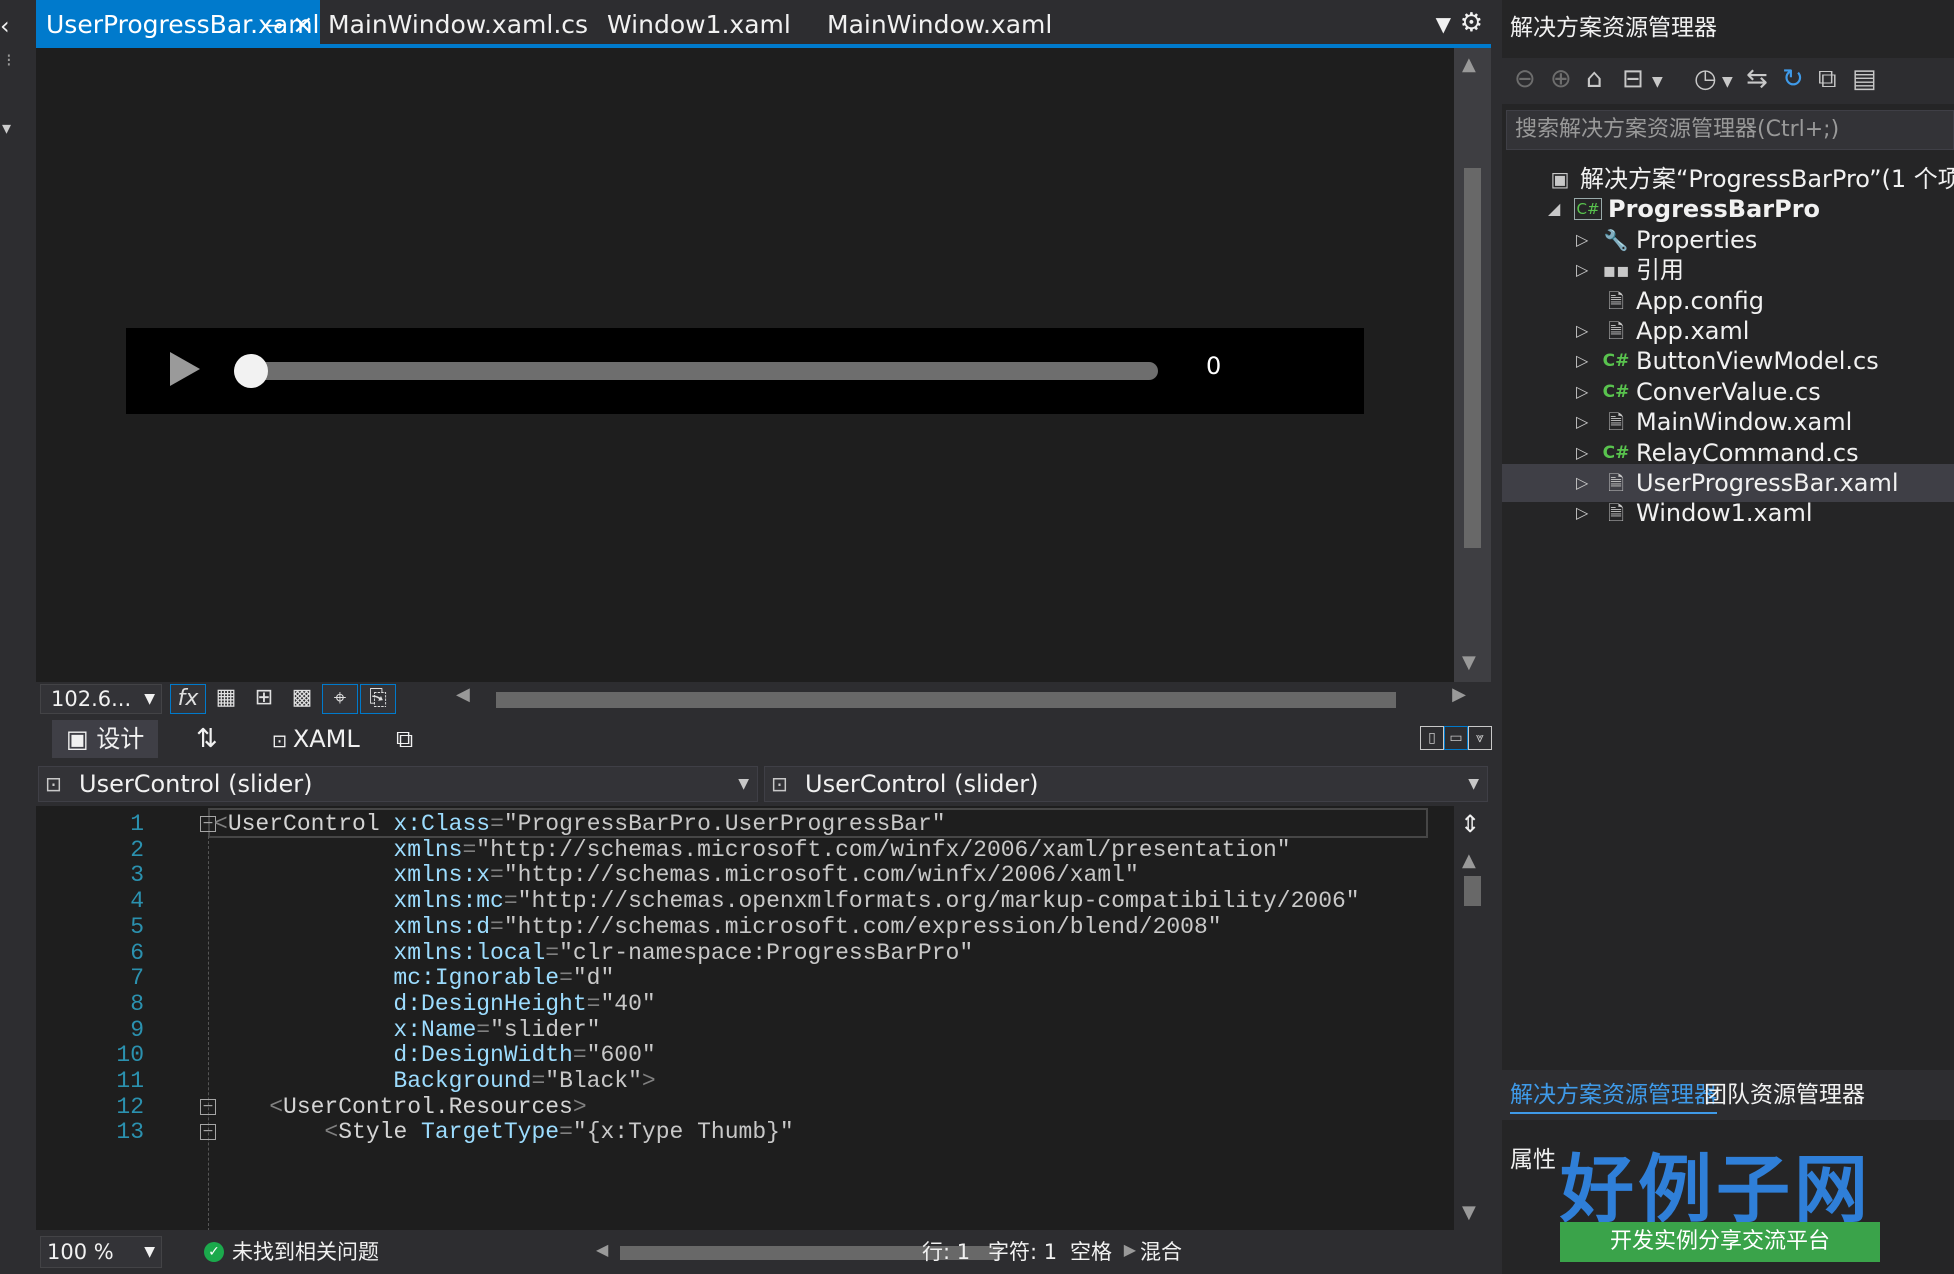  I want to click on dropdown-arrow-icon: ▾, so click(6, 128).